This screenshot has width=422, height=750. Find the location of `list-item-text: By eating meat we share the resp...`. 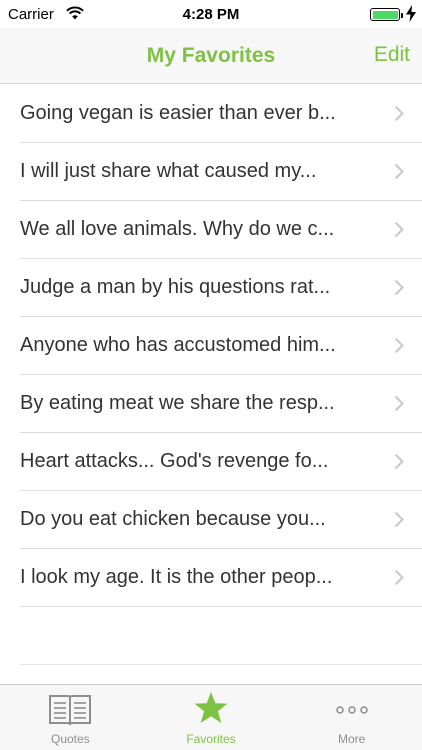

list-item-text: By eating meat we share the resp... is located at coordinates (177, 403).